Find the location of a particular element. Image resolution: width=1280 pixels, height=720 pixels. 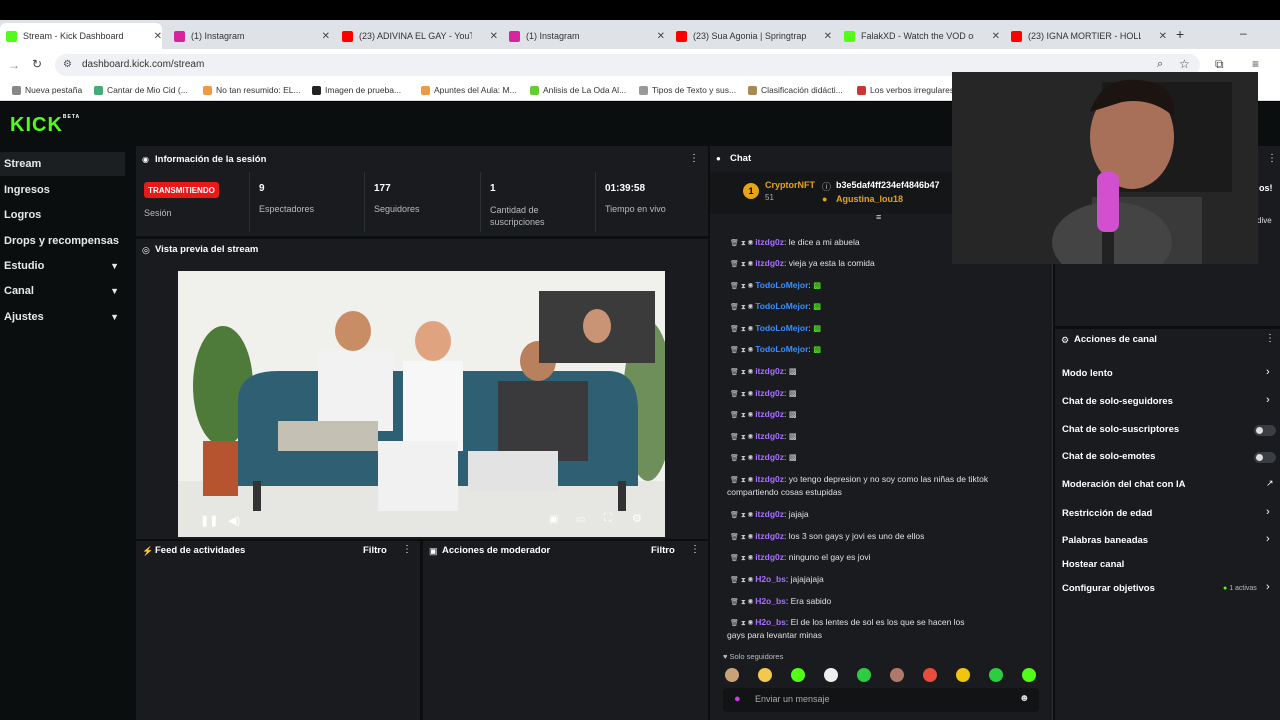

action-goals: Configurar objetivos is located at coordinates (1108, 588).